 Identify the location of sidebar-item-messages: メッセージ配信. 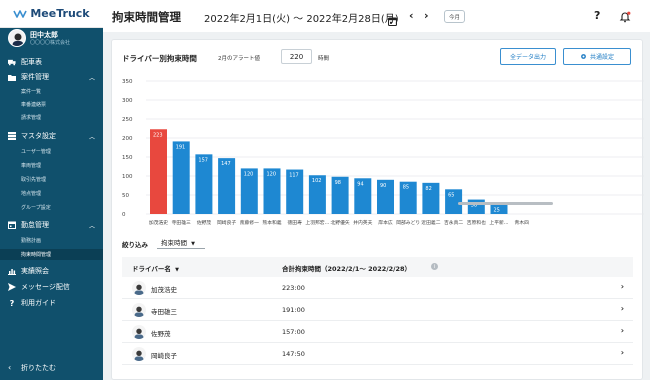
(51, 287).